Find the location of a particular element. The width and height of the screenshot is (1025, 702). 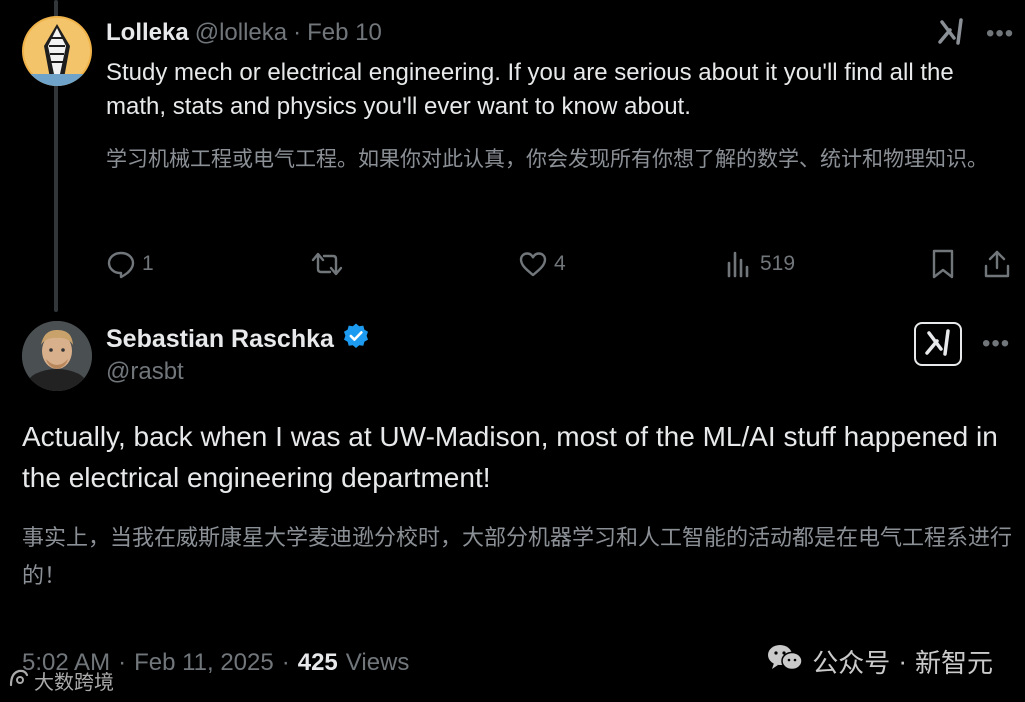

bar-chart-icon is located at coordinates (739, 264).